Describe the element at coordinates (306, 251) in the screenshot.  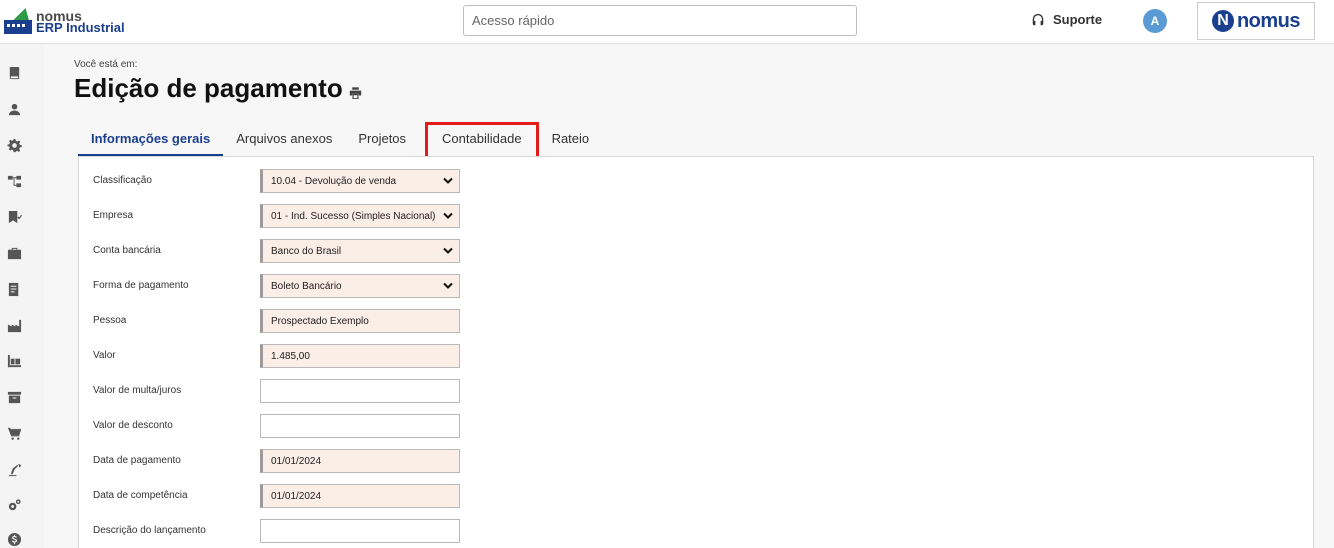
I see `select-value: Banco do Brasil` at that location.